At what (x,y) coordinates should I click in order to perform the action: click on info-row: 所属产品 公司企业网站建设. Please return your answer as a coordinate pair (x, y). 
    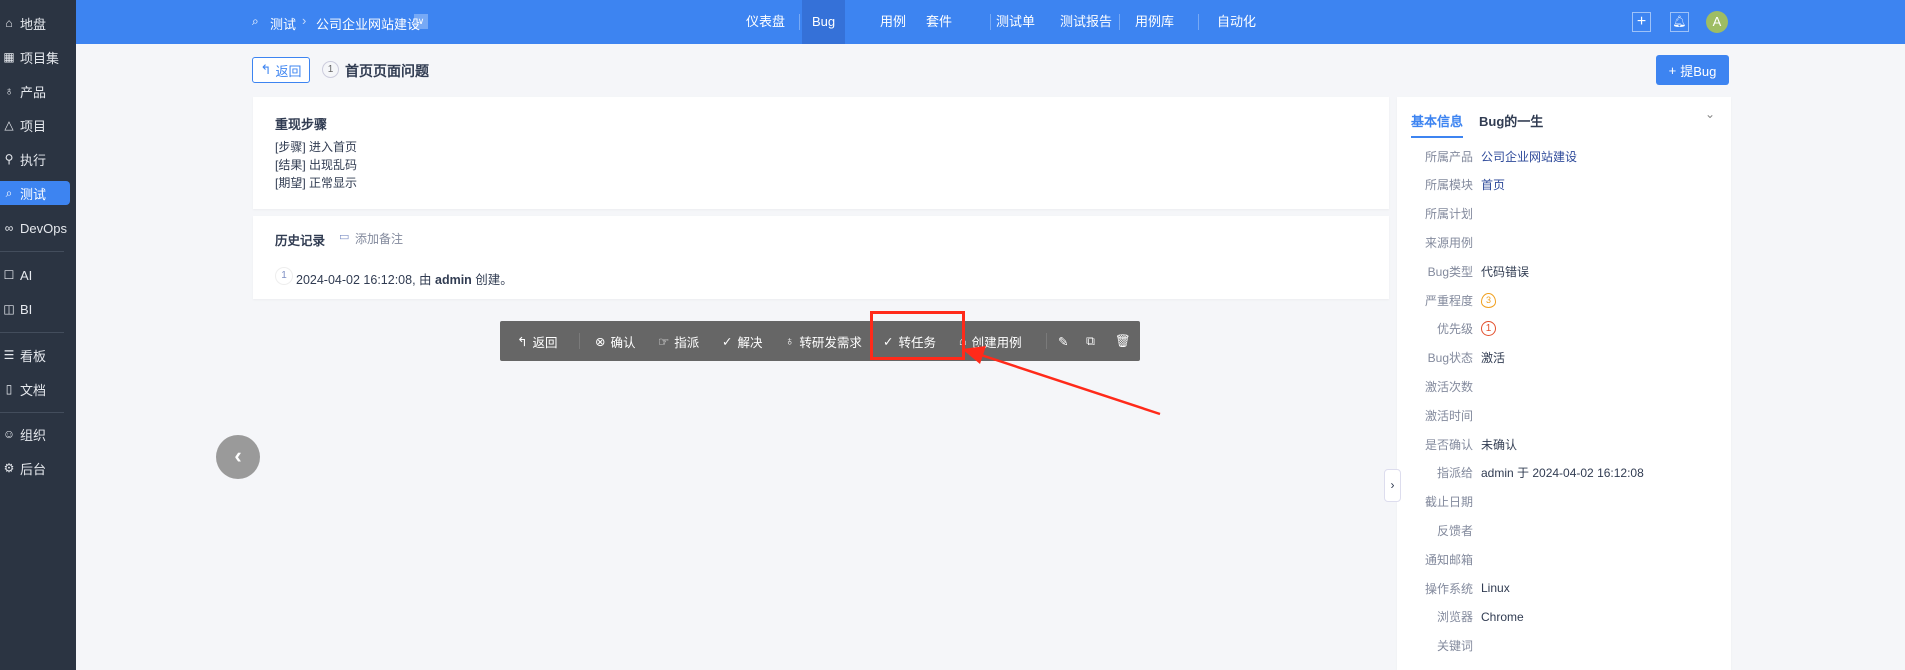
    Looking at the image, I should click on (1564, 156).